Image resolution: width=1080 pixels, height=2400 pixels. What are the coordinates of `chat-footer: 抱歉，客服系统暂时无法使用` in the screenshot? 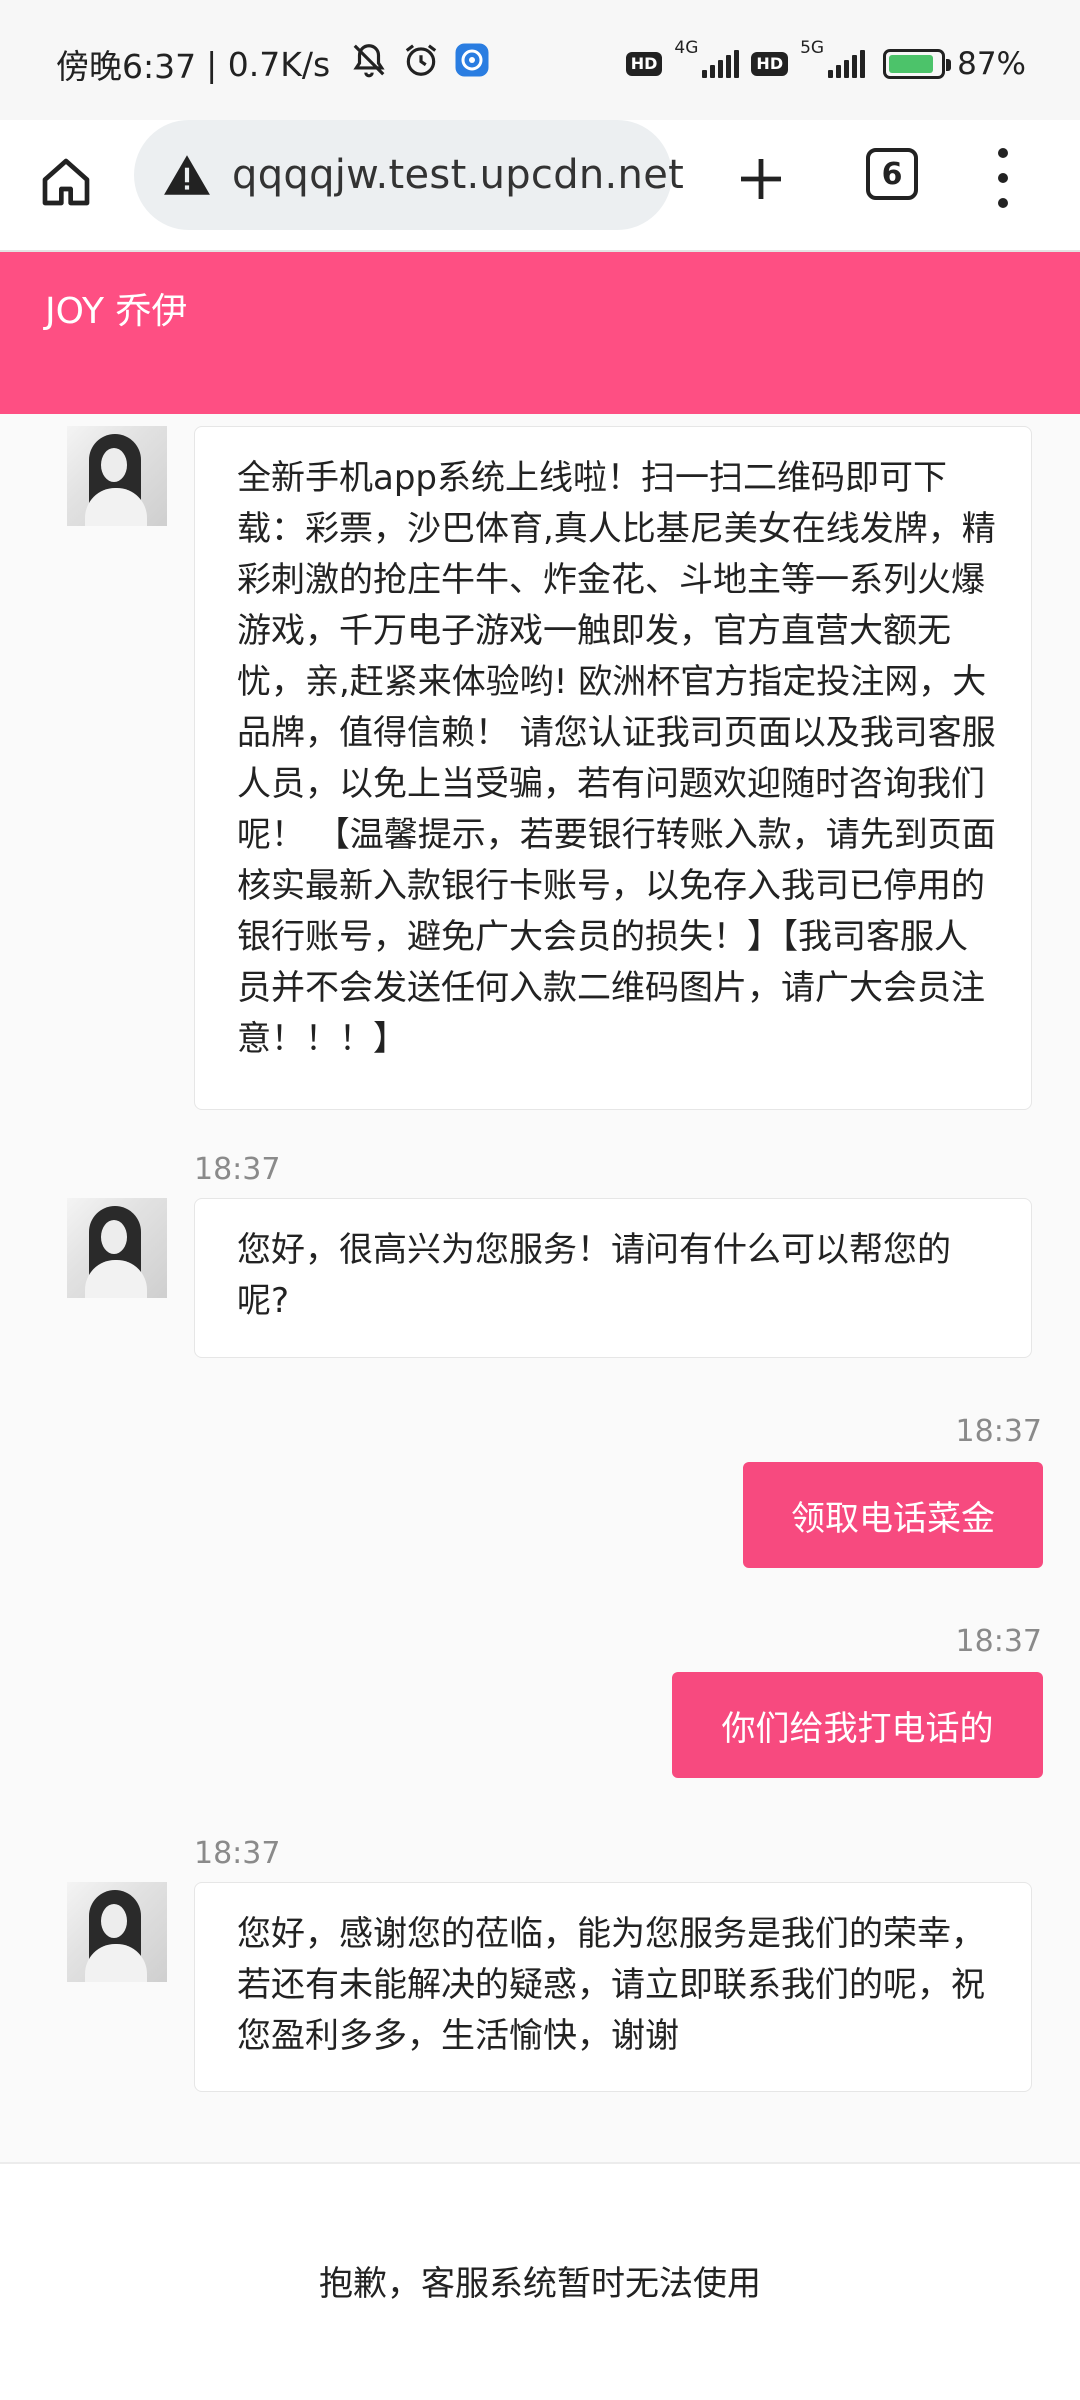 It's located at (540, 2281).